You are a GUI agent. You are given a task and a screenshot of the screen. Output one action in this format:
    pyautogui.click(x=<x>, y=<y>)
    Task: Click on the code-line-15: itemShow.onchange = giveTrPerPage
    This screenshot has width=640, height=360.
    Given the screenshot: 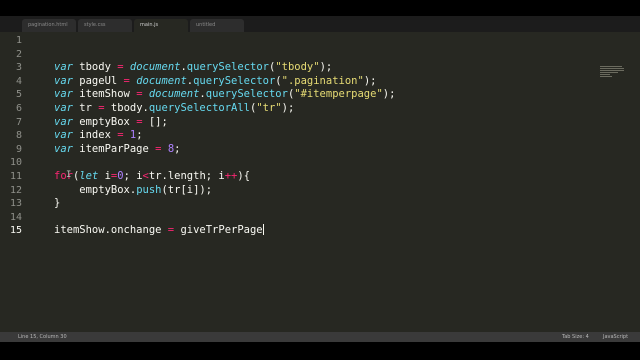 What is the action you would take?
    pyautogui.click(x=159, y=231)
    